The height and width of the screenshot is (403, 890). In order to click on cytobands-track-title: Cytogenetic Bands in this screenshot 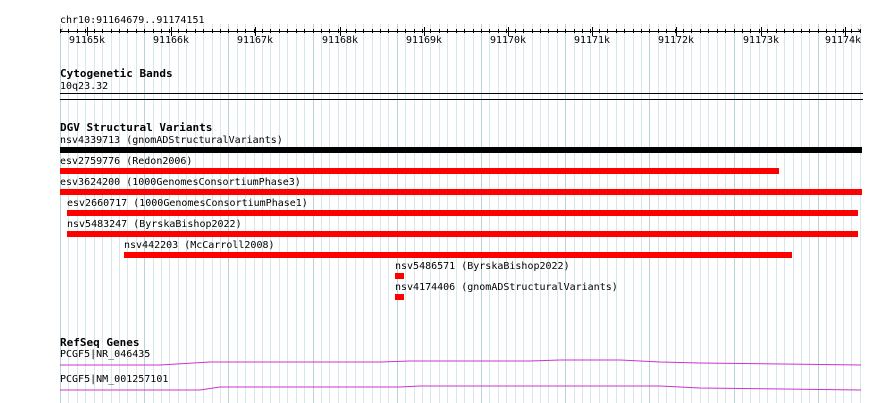, I will do `click(116, 73)`.